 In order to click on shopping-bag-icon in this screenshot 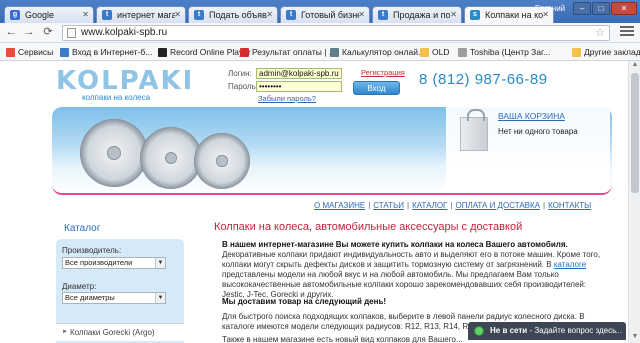, I will do `click(474, 130)`.